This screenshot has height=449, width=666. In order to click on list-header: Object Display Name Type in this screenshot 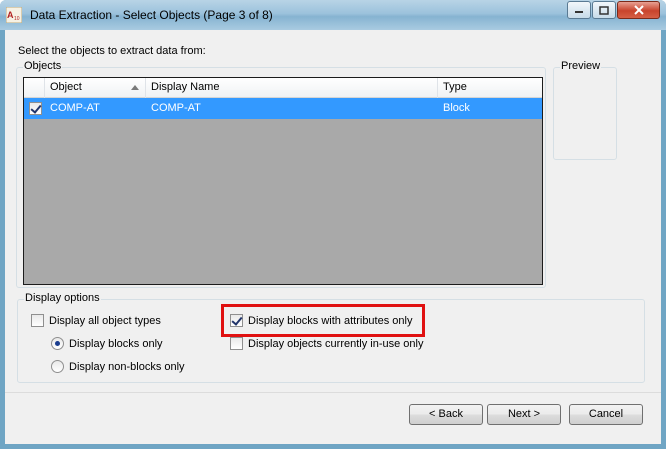, I will do `click(283, 88)`.